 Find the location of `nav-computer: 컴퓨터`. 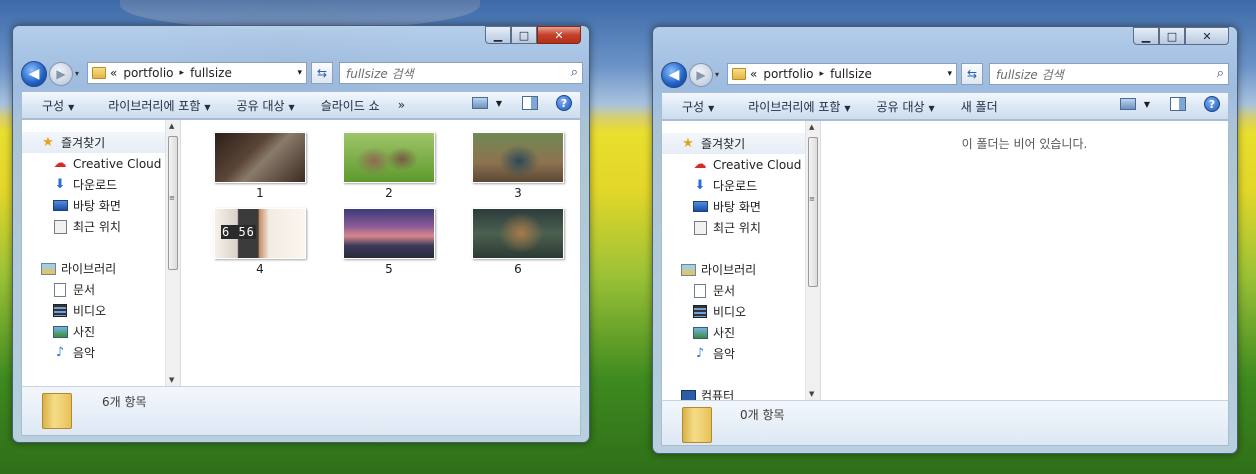

nav-computer: 컴퓨터 is located at coordinates (707, 392).